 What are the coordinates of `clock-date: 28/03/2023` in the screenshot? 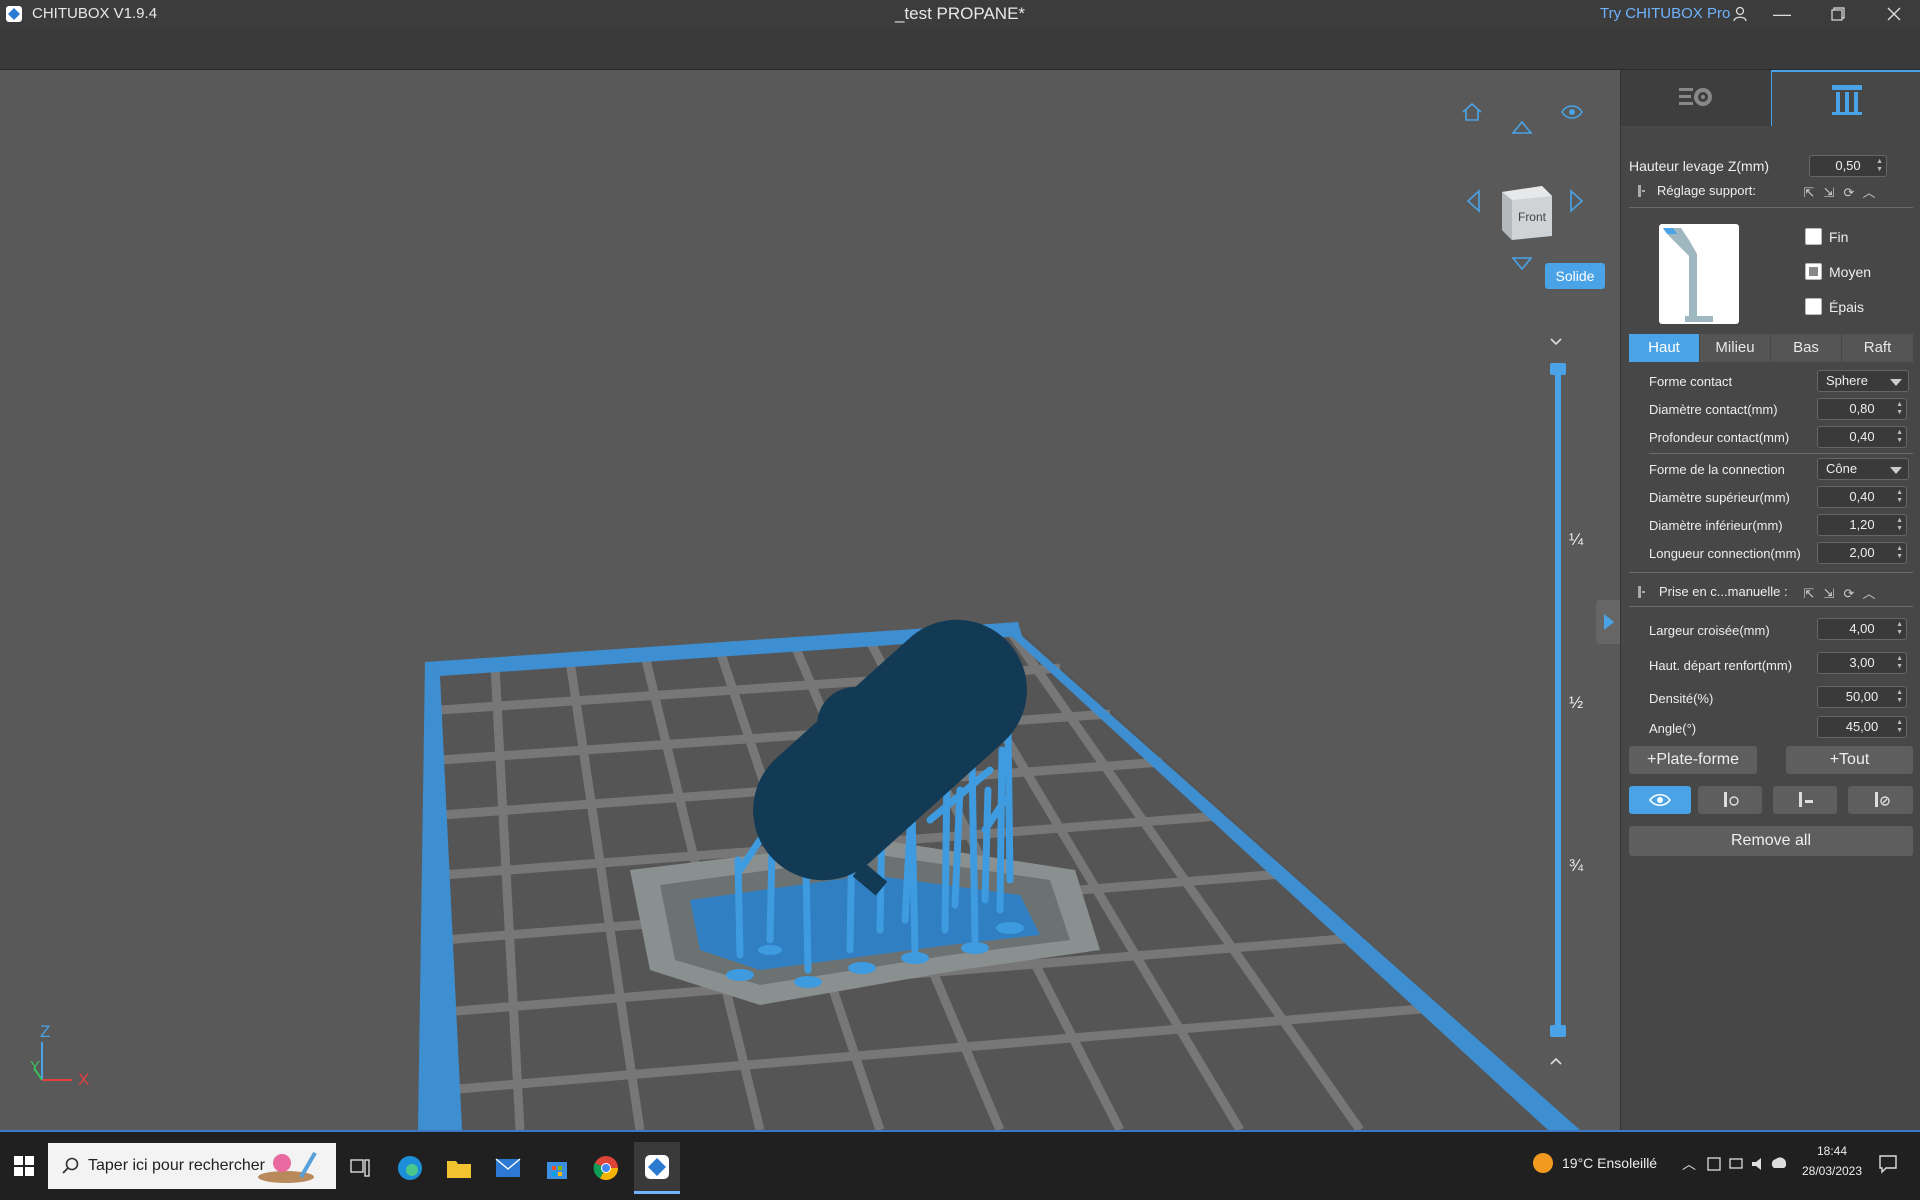 It's located at (1832, 1171).